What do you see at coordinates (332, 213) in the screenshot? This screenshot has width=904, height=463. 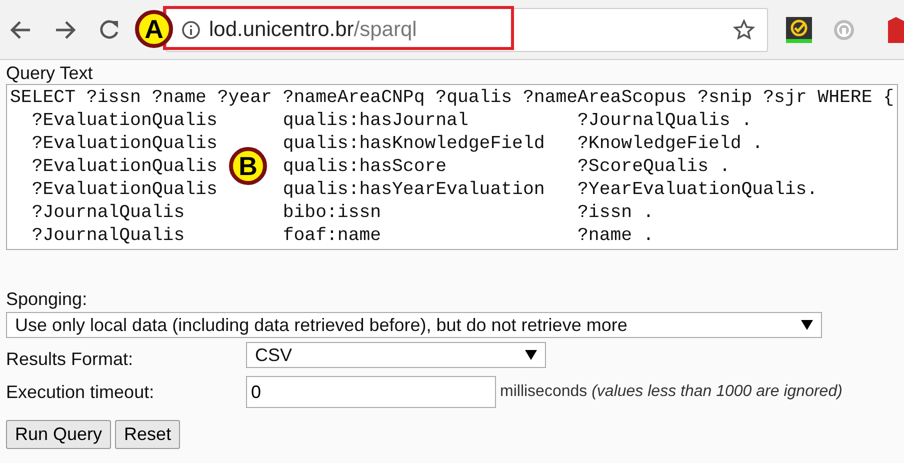 I see `query-term: bibo:issn` at bounding box center [332, 213].